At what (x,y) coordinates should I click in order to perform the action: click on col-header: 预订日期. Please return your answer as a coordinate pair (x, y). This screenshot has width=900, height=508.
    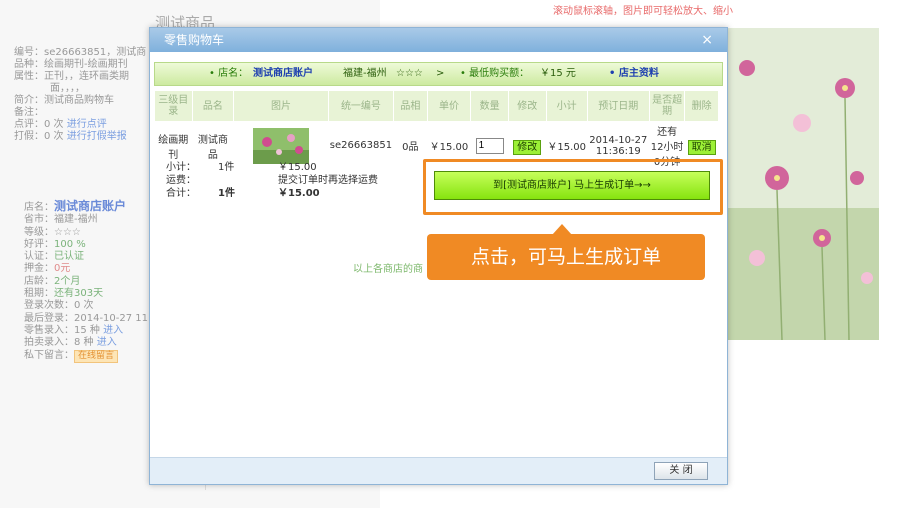
    Looking at the image, I should click on (618, 106).